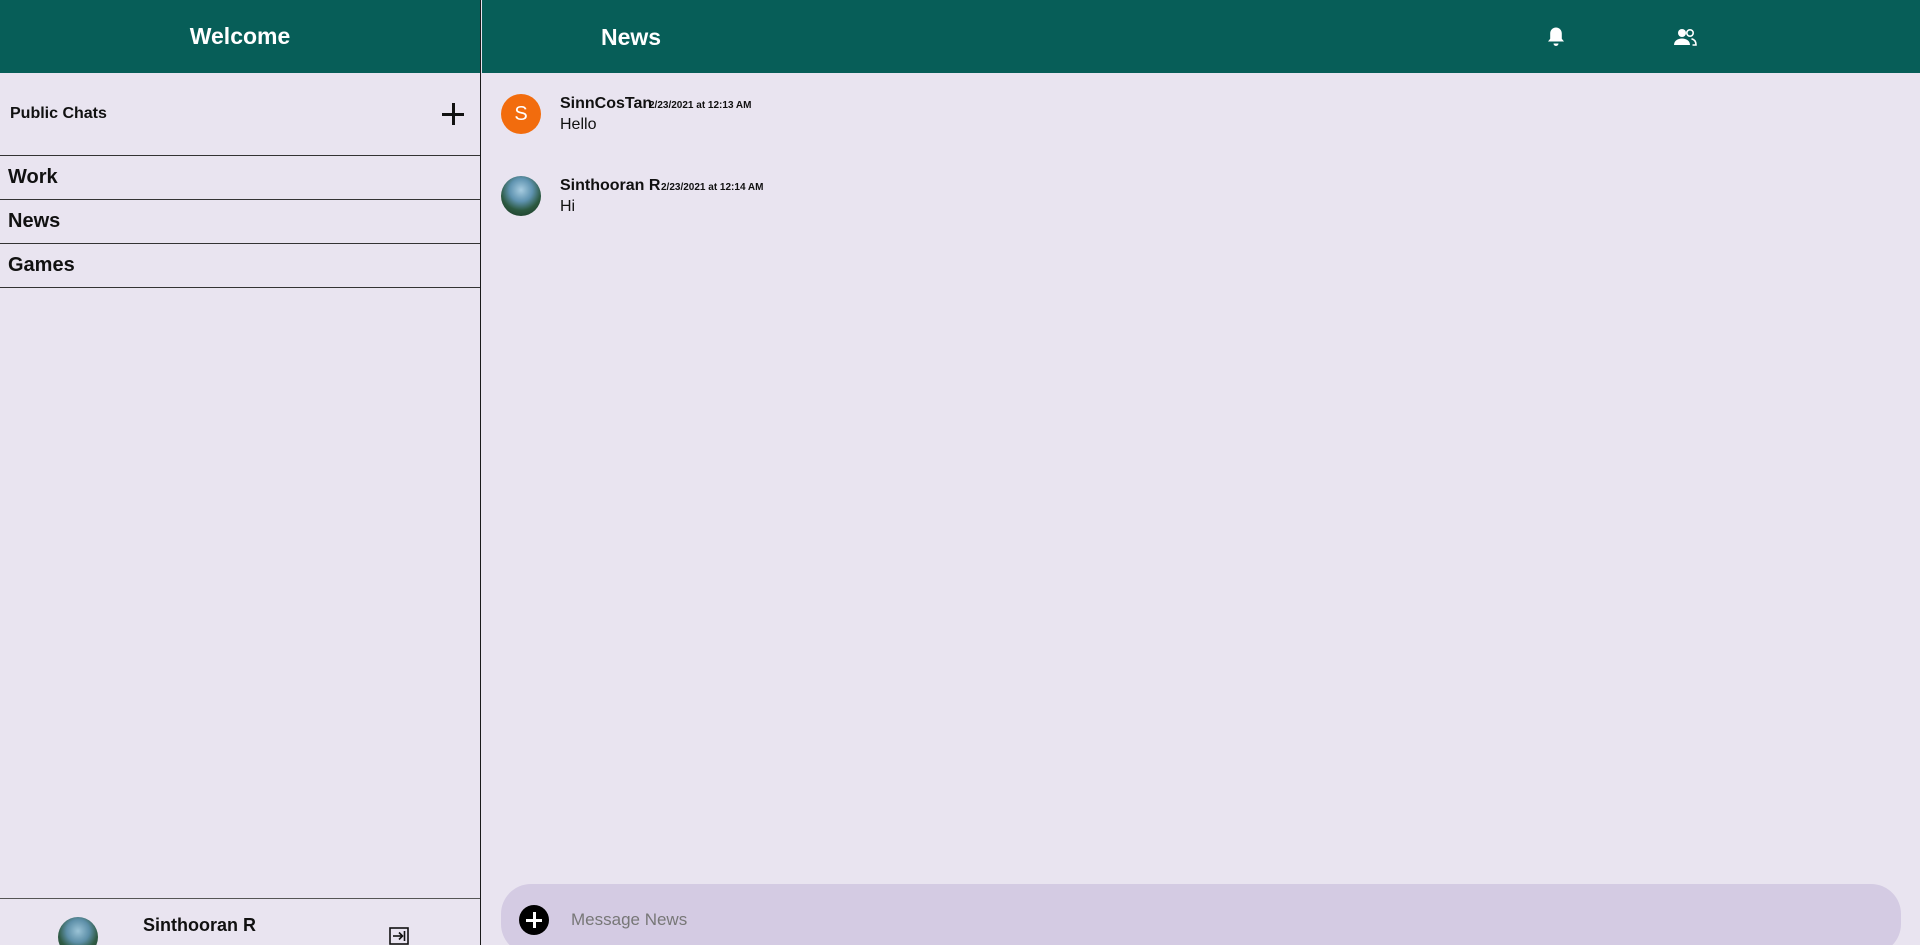 The width and height of the screenshot is (1920, 945). What do you see at coordinates (41, 265) in the screenshot?
I see `channel-label: Games` at bounding box center [41, 265].